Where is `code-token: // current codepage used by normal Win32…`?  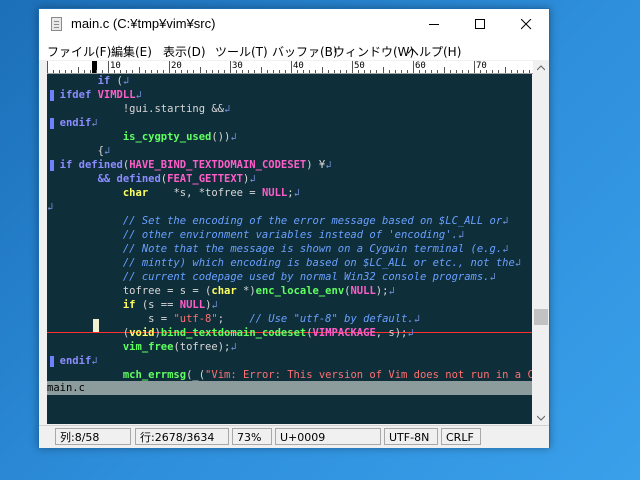 code-token: // current codepage used by normal Win32… is located at coordinates (306, 277).